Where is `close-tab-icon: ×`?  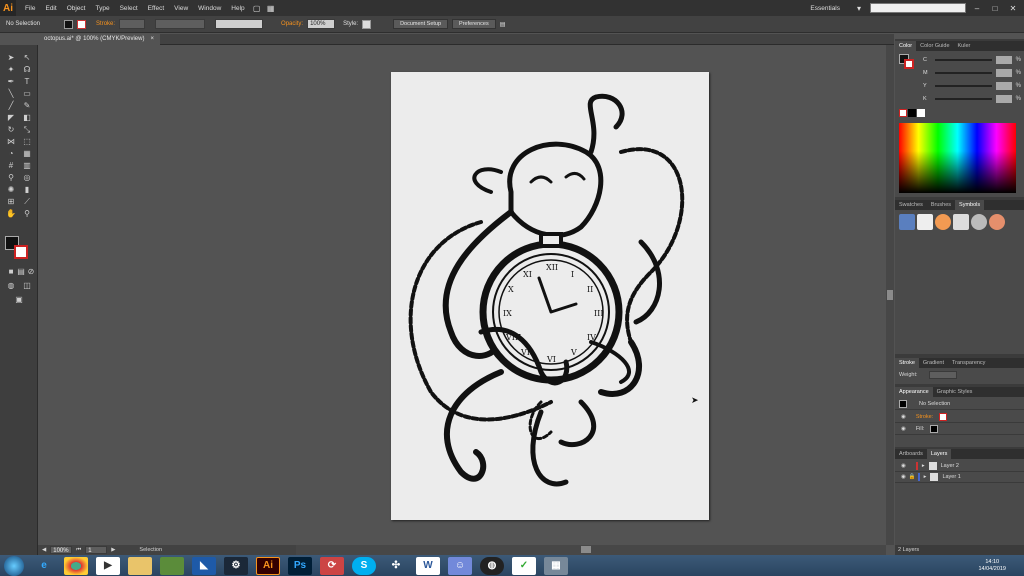
close-tab-icon: × is located at coordinates (152, 39).